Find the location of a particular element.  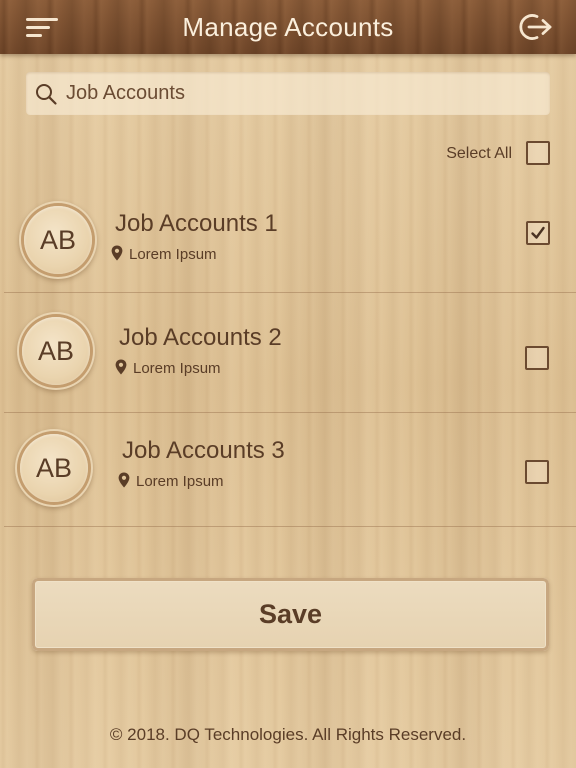

divider is located at coordinates (290, 526).